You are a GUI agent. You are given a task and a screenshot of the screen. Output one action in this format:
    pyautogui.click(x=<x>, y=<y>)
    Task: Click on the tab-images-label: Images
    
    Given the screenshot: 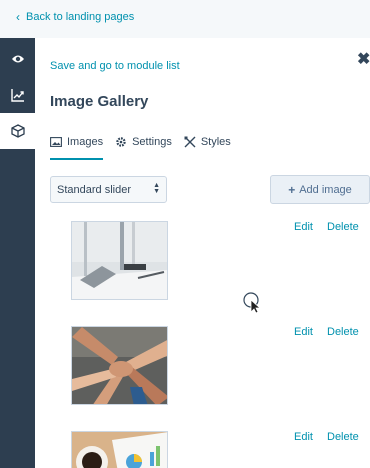 What is the action you would take?
    pyautogui.click(x=85, y=142)
    